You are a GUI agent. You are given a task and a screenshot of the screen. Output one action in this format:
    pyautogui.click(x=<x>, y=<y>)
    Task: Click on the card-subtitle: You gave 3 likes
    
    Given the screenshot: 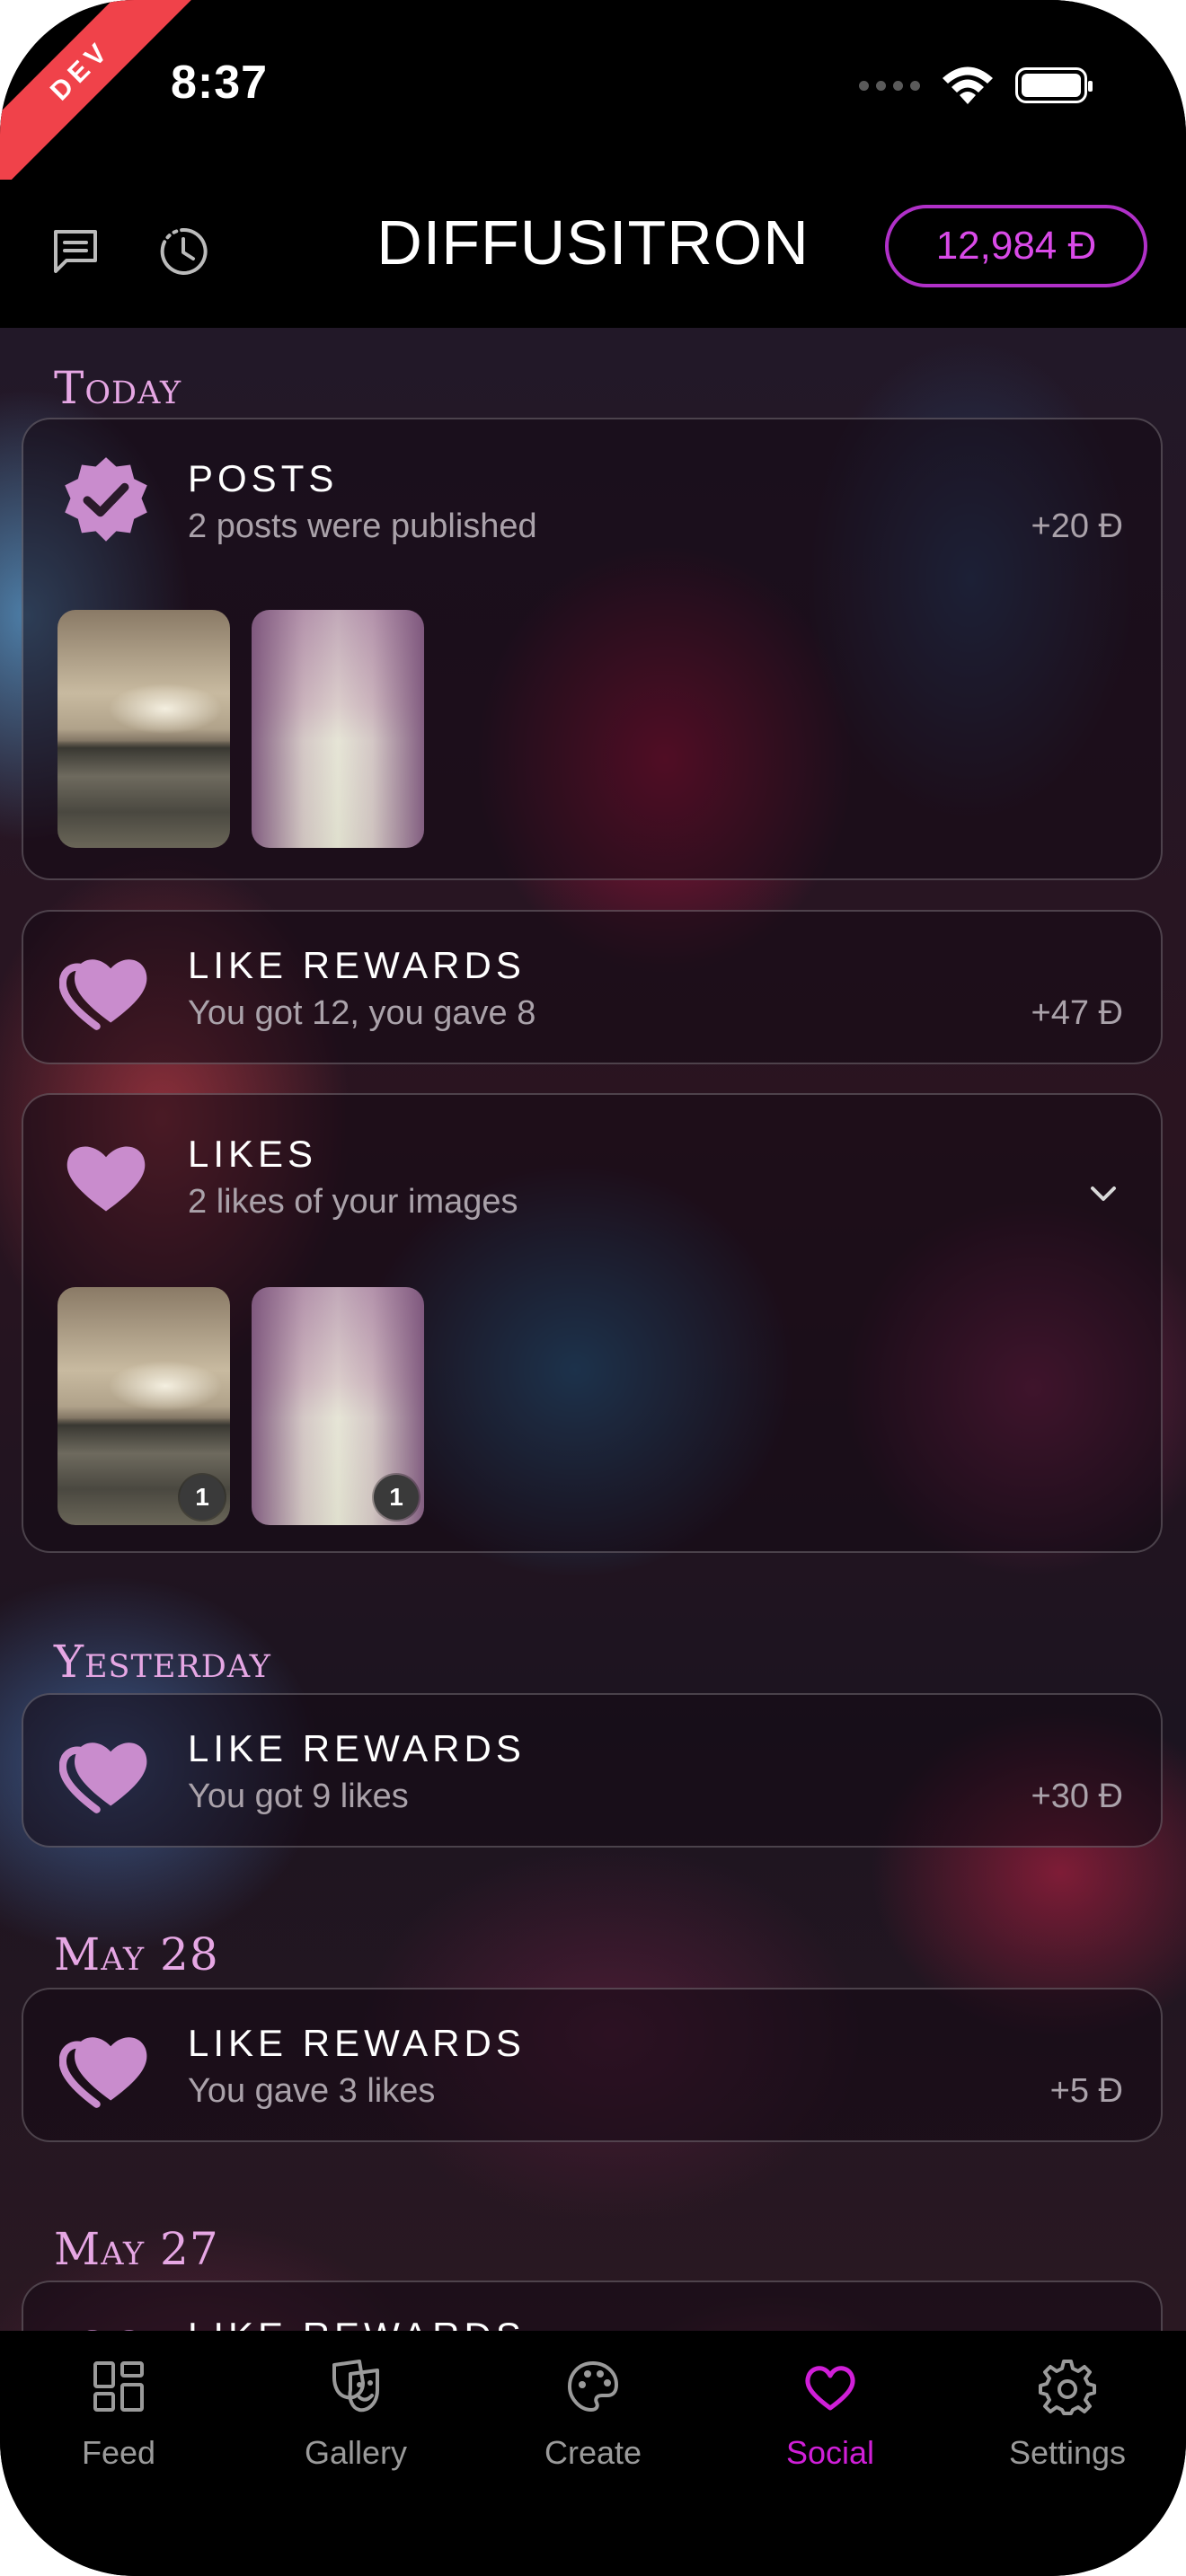 What is the action you would take?
    pyautogui.click(x=312, y=2091)
    